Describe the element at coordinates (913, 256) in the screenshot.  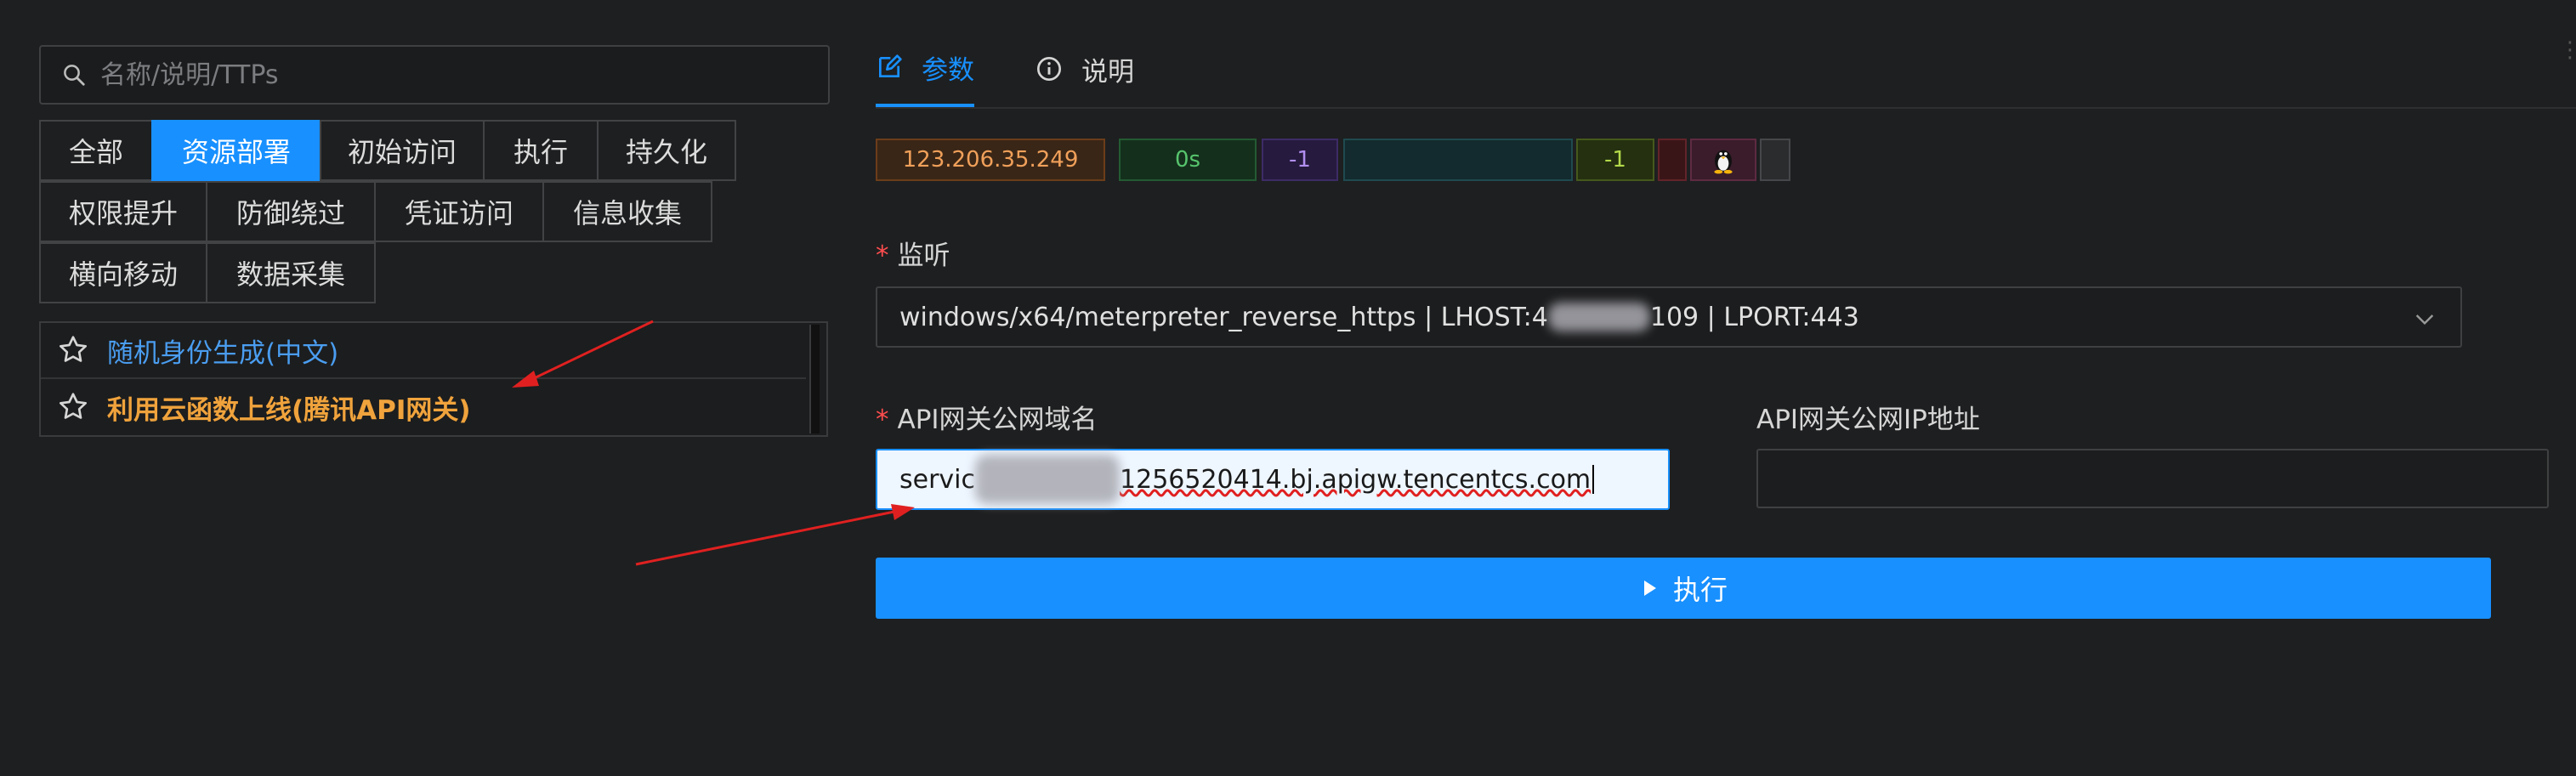
I see `listener-label: * 监听` at that location.